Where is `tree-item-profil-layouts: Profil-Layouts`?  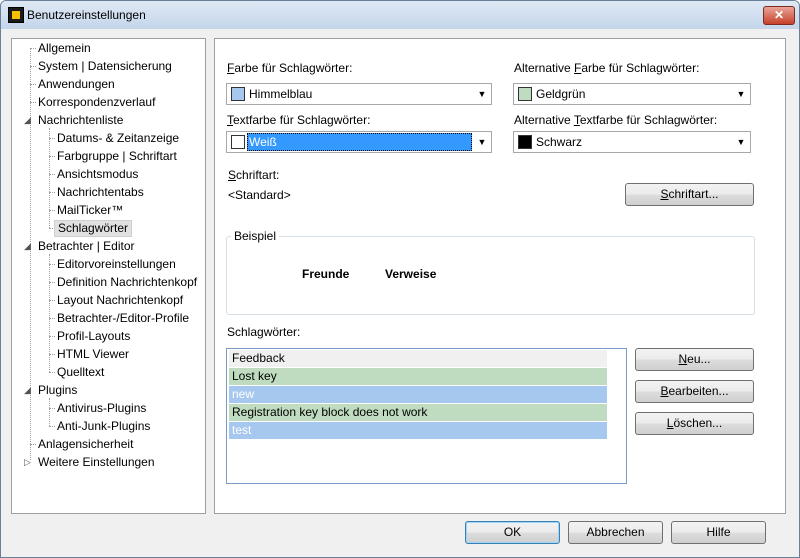 tree-item-profil-layouts: Profil-Layouts is located at coordinates (93, 336).